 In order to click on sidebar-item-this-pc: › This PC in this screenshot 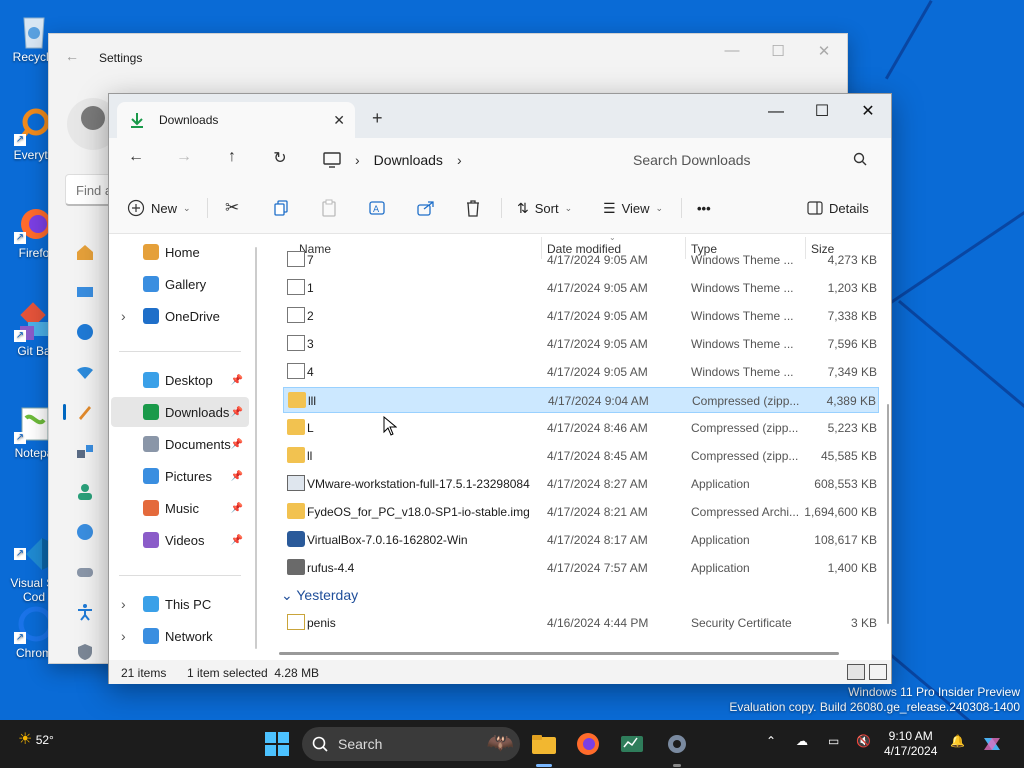, I will do `click(180, 604)`.